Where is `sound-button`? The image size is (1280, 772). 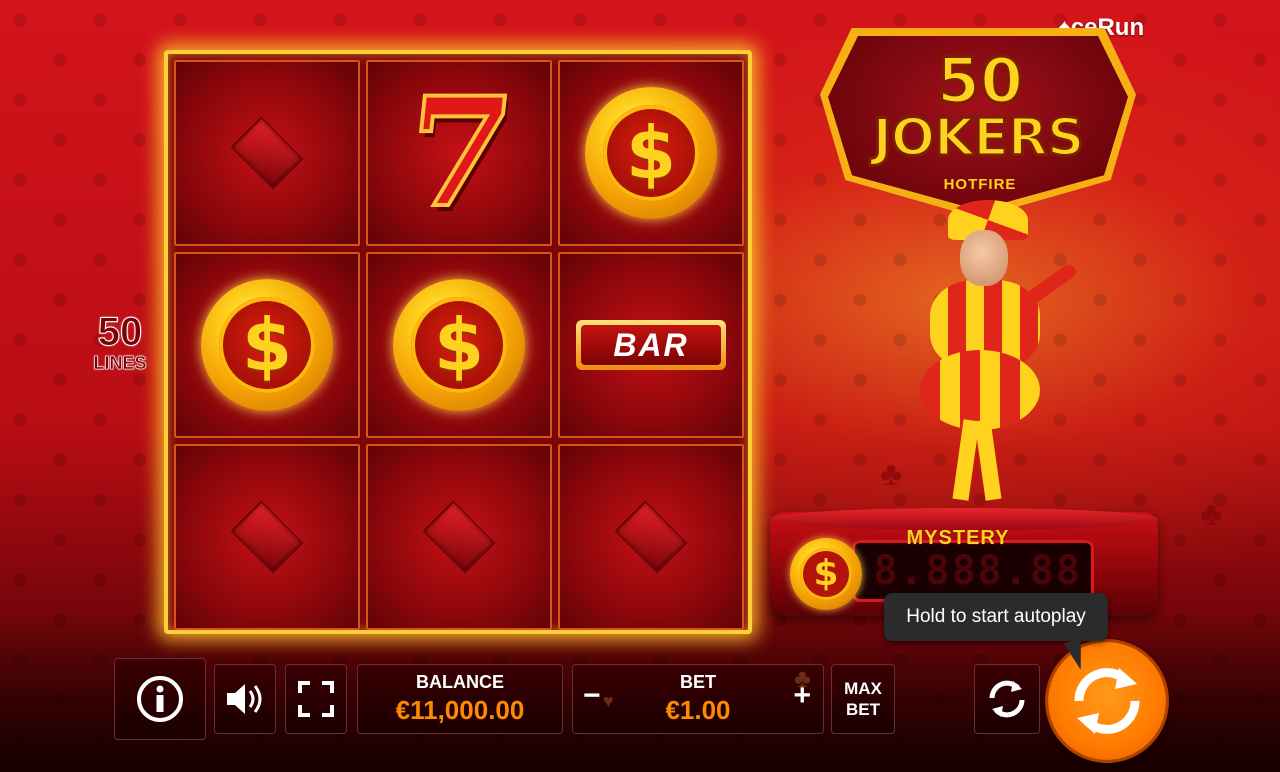
sound-button is located at coordinates (245, 699).